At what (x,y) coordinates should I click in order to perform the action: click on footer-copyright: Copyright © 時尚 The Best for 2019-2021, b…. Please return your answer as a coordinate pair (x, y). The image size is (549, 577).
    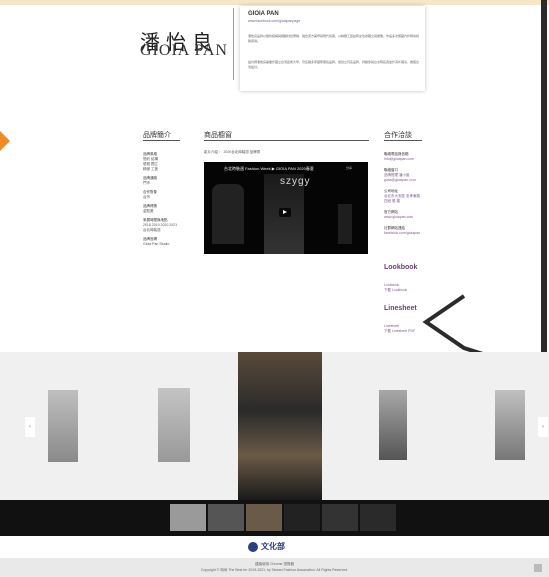
    Looking at the image, I should click on (274, 570).